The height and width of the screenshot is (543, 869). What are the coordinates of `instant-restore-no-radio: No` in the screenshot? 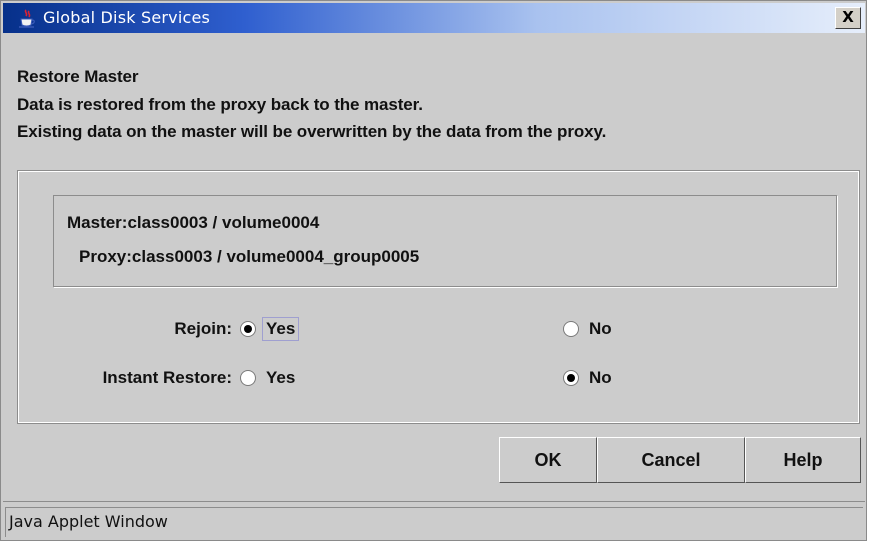 It's located at (589, 378).